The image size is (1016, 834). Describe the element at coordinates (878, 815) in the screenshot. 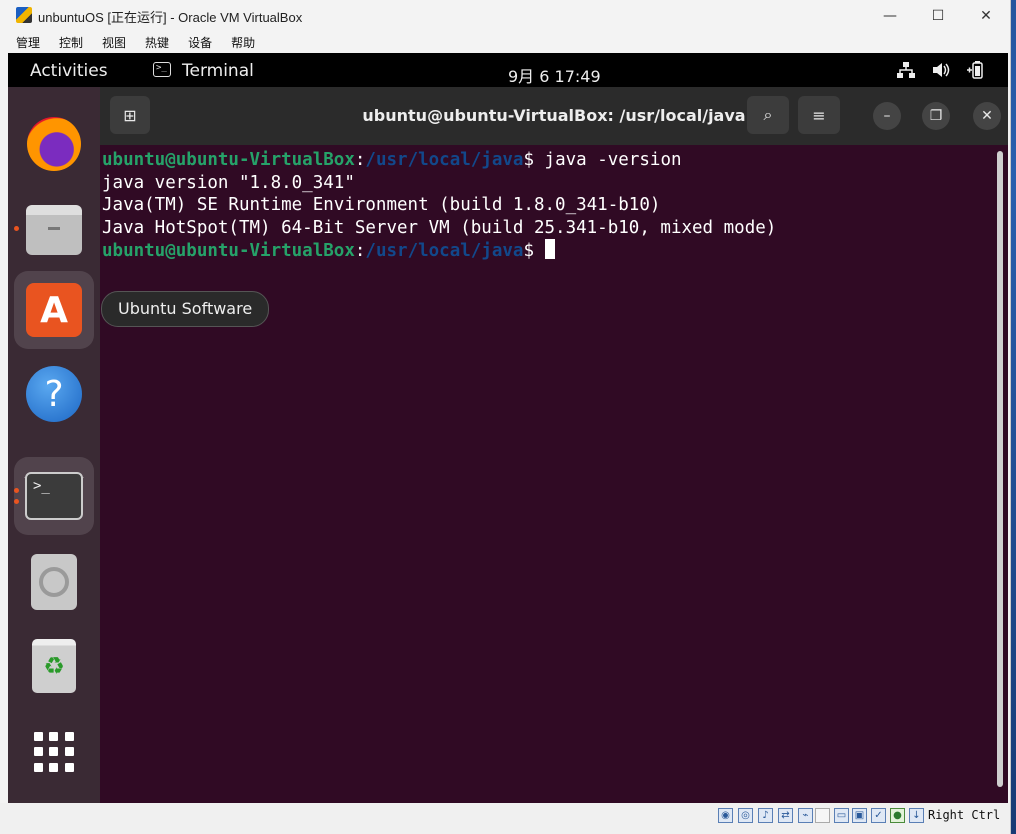

I see `cpu-status-icon: ✓` at that location.